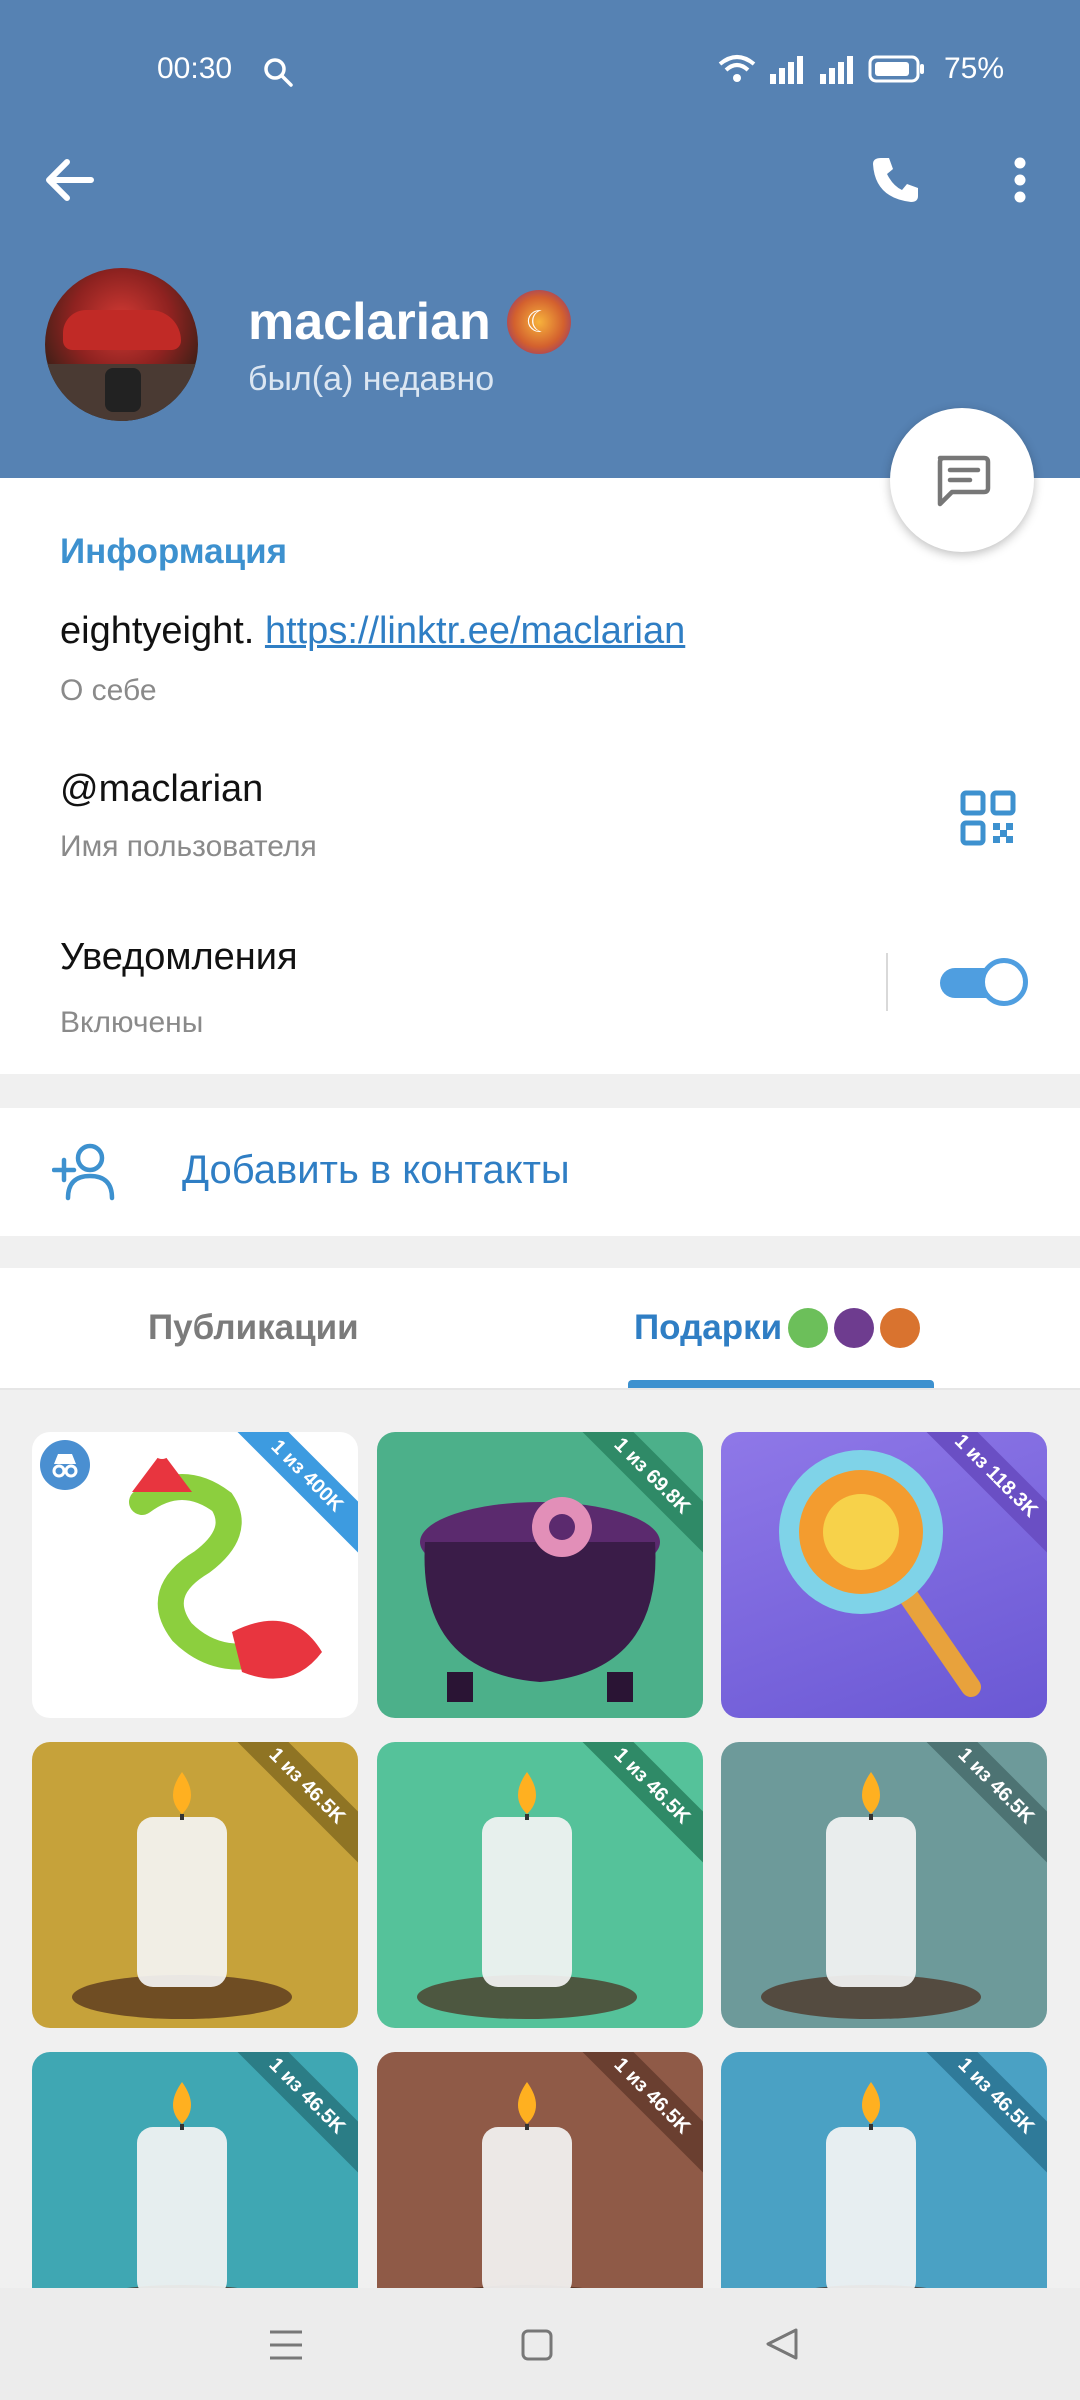  Describe the element at coordinates (161, 789) in the screenshot. I see `username-value: @maclarian` at that location.